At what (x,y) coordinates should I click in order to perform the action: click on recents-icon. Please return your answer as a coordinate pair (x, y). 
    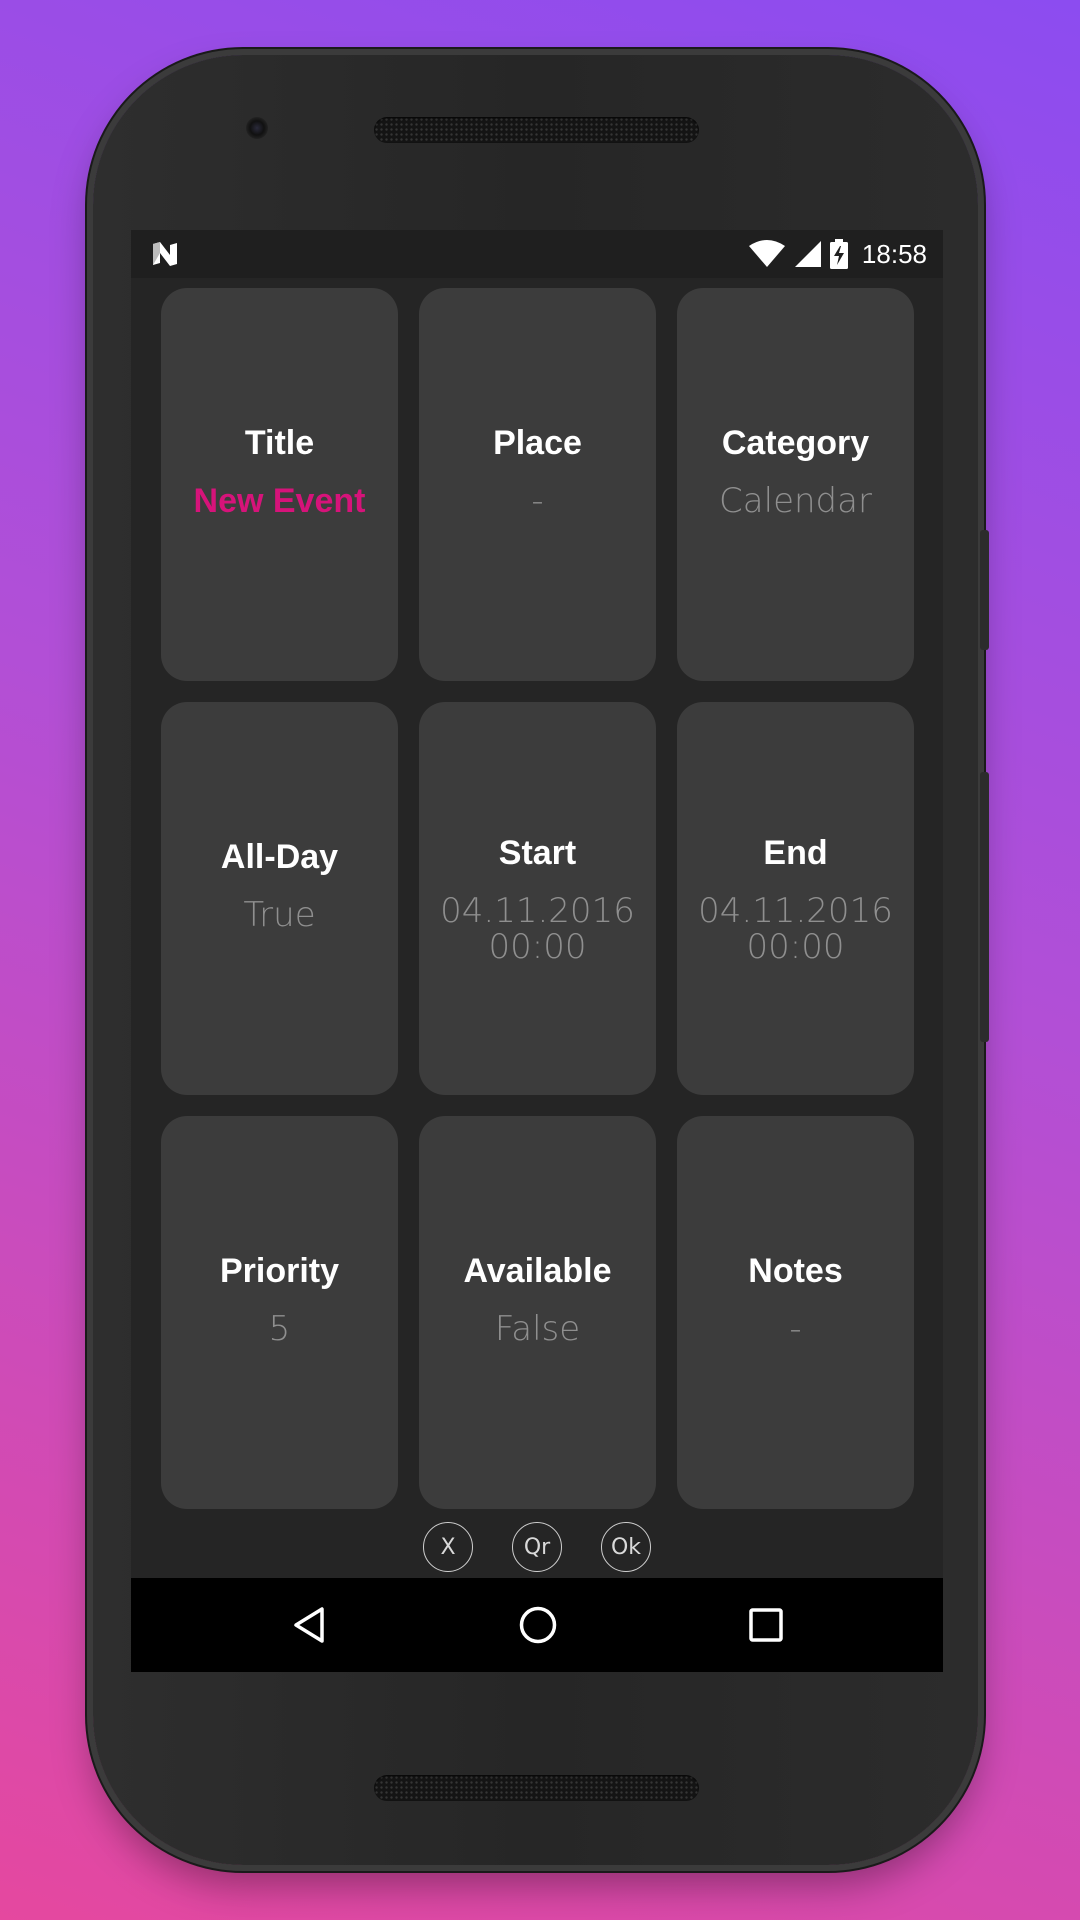
    Looking at the image, I should click on (766, 1625).